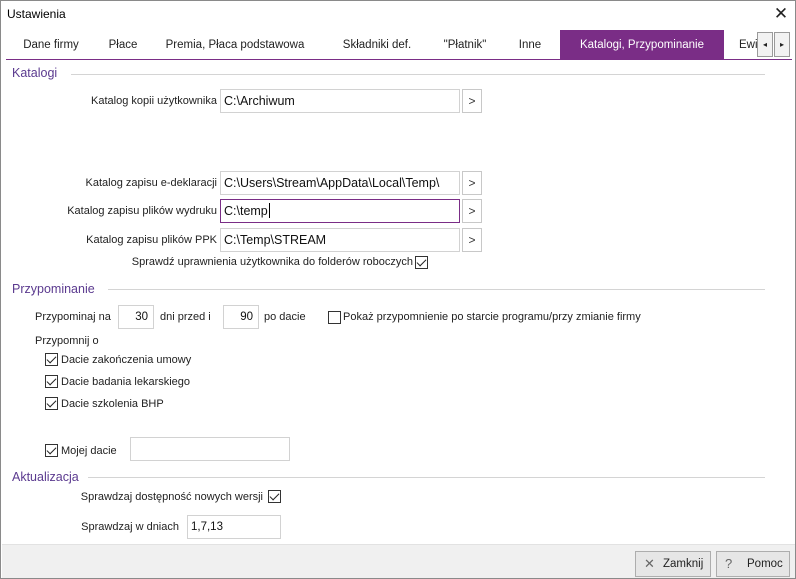 The image size is (796, 579). What do you see at coordinates (765, 564) in the screenshot?
I see `pomoc-label: Pomoc` at bounding box center [765, 564].